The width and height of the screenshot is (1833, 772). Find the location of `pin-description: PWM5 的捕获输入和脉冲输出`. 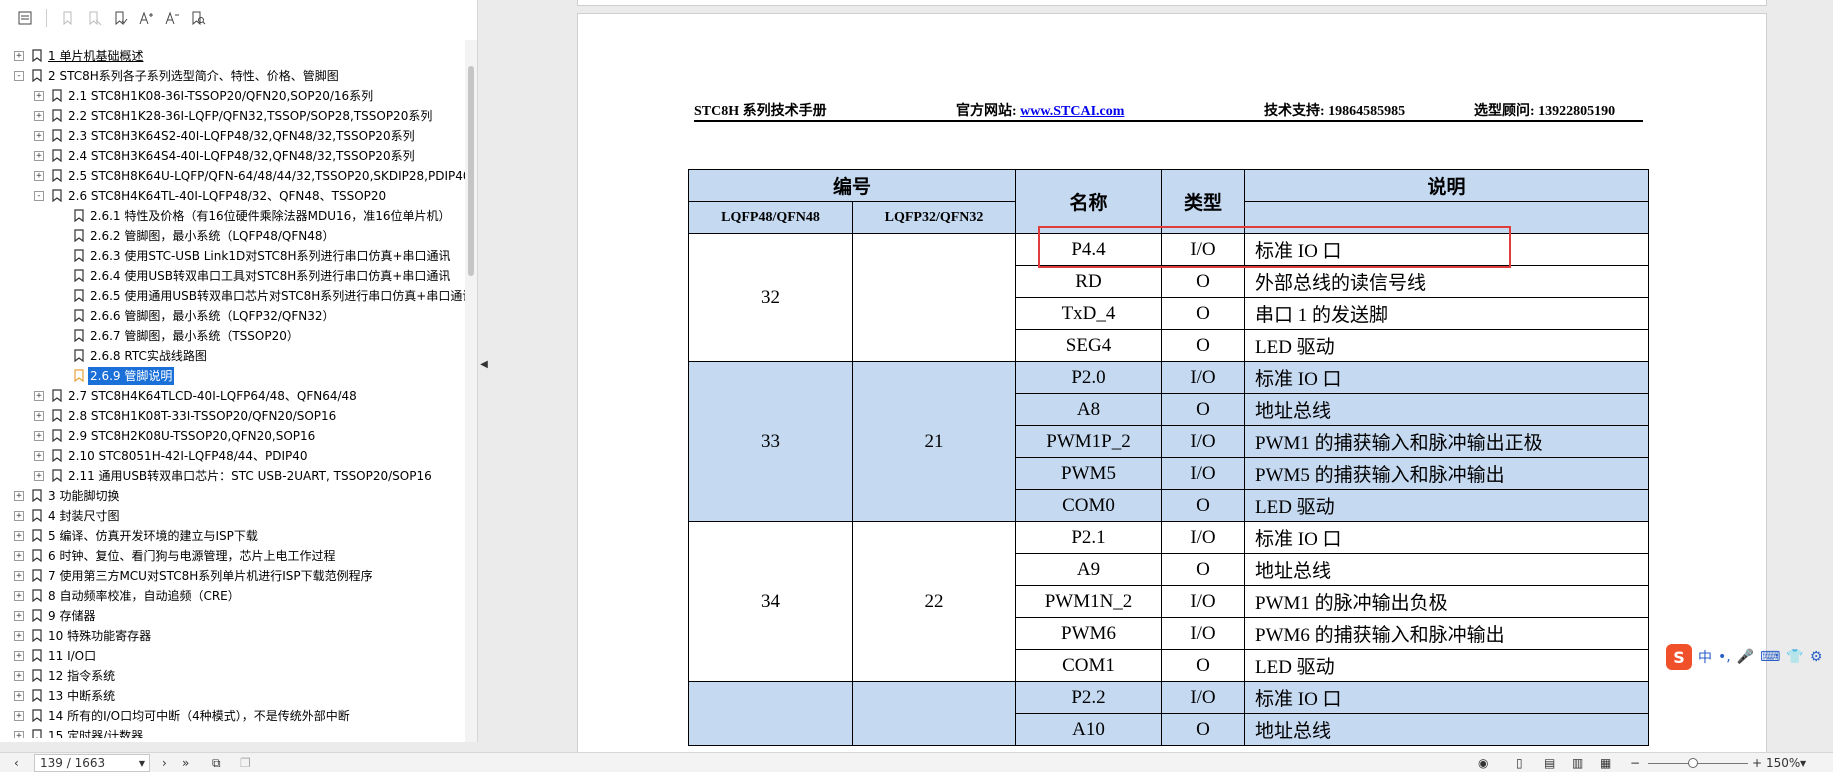

pin-description: PWM5 的捕获输入和脉冲输出 is located at coordinates (1446, 473).